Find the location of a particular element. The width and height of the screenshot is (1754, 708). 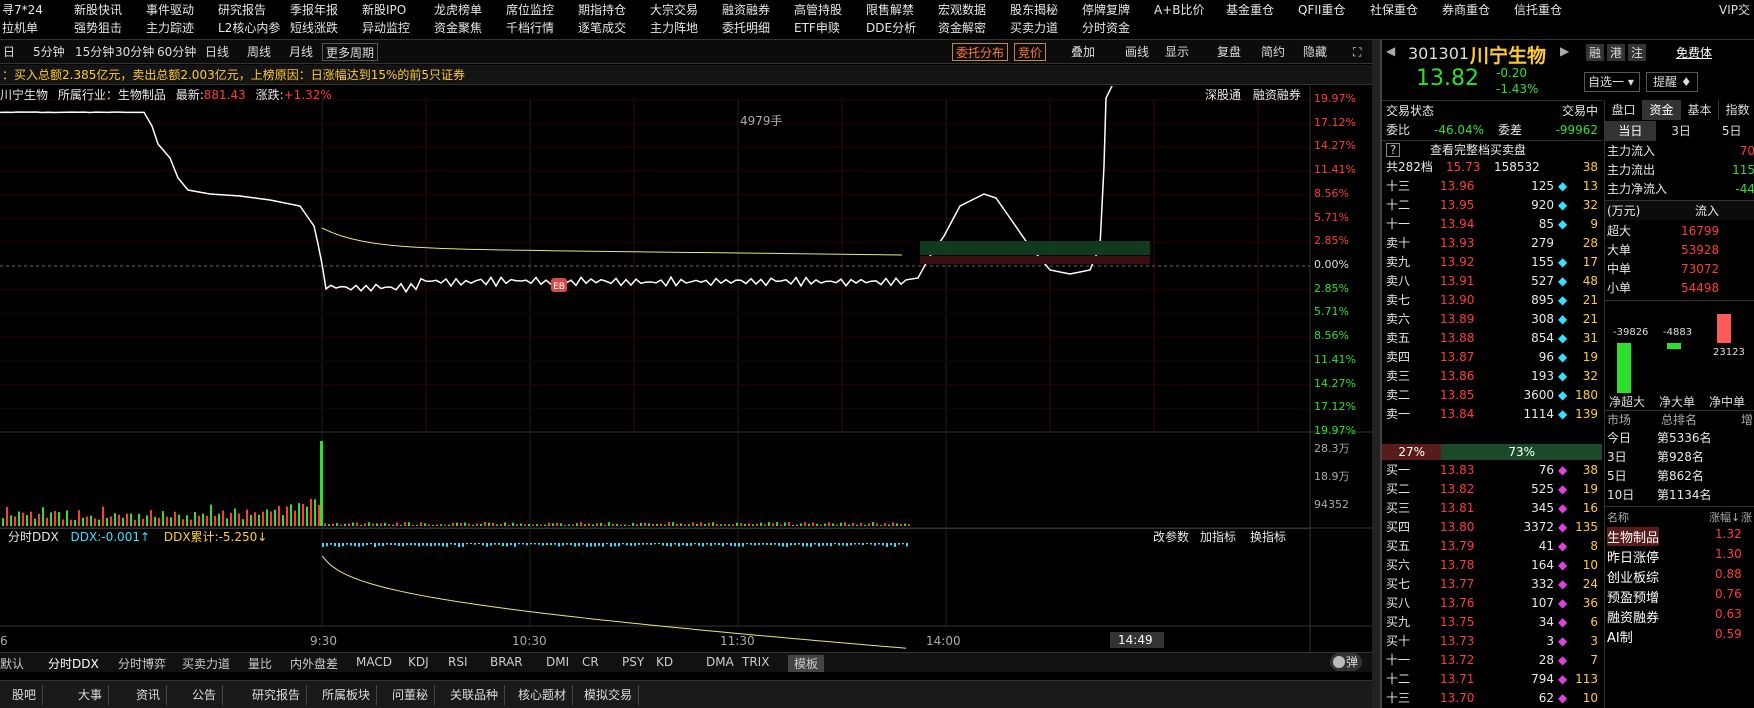

menu-item: 高管持股 is located at coordinates (828, 10).